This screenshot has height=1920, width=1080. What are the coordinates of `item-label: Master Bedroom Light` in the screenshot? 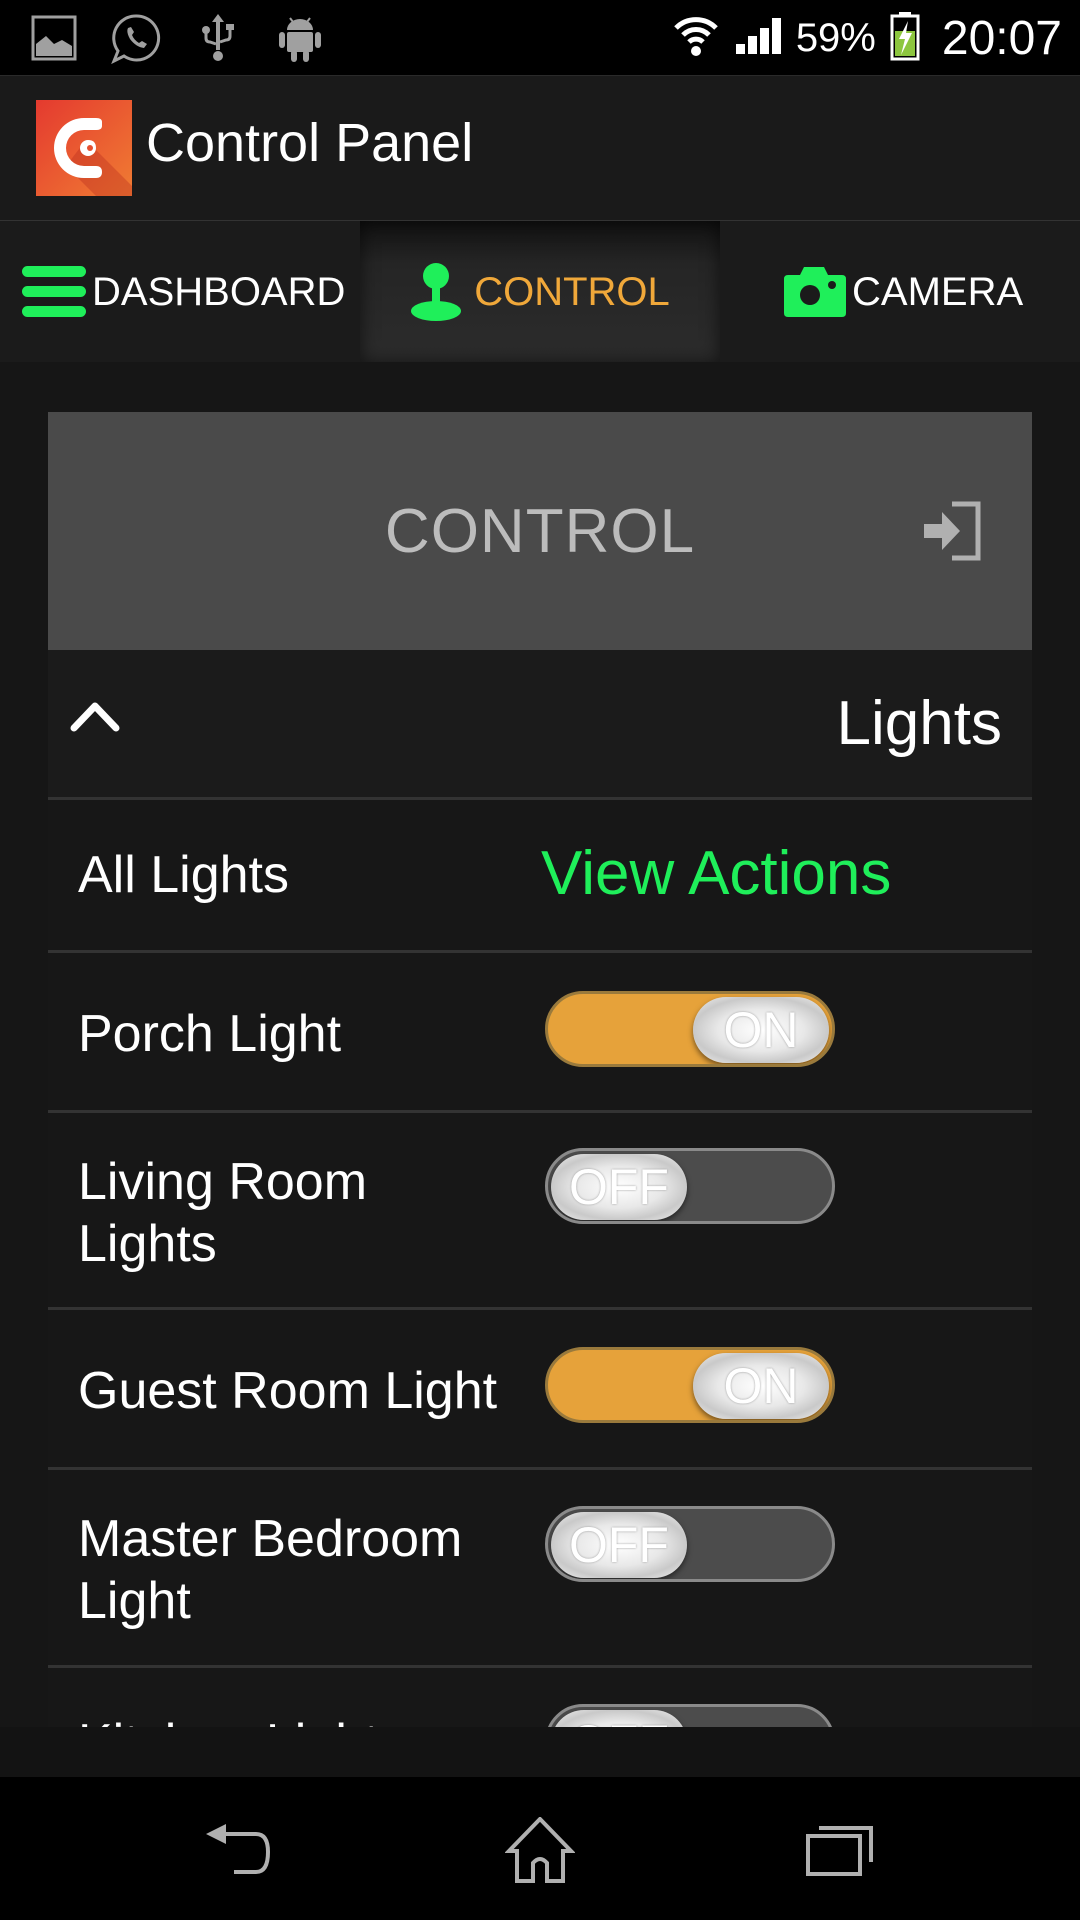 It's located at (270, 1570).